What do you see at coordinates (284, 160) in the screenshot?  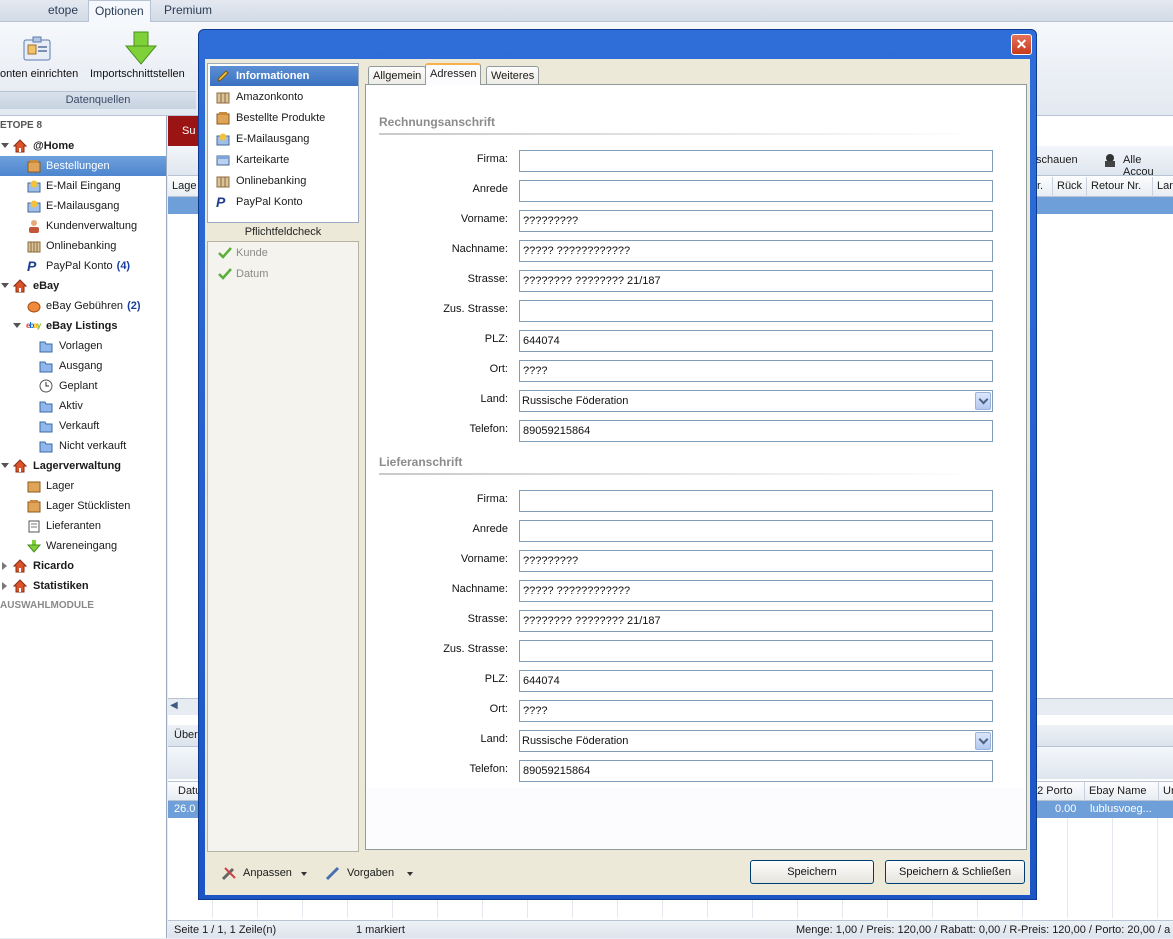 I see `section-karteikarte: Karteikarte` at bounding box center [284, 160].